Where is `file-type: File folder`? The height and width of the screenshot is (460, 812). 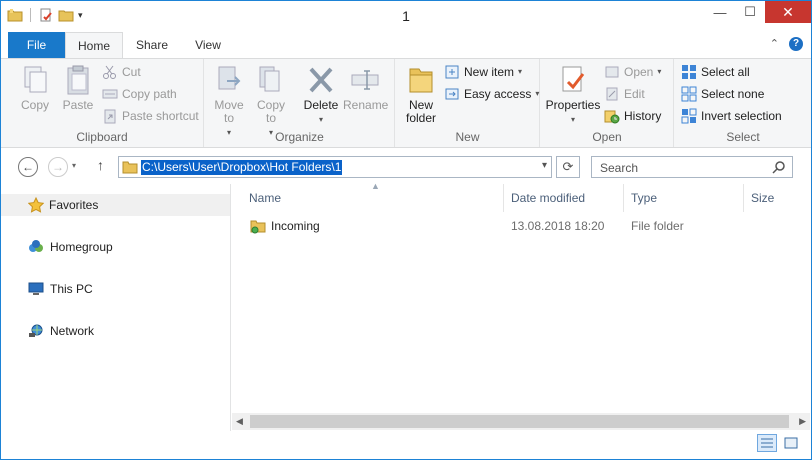 file-type: File folder is located at coordinates (657, 226).